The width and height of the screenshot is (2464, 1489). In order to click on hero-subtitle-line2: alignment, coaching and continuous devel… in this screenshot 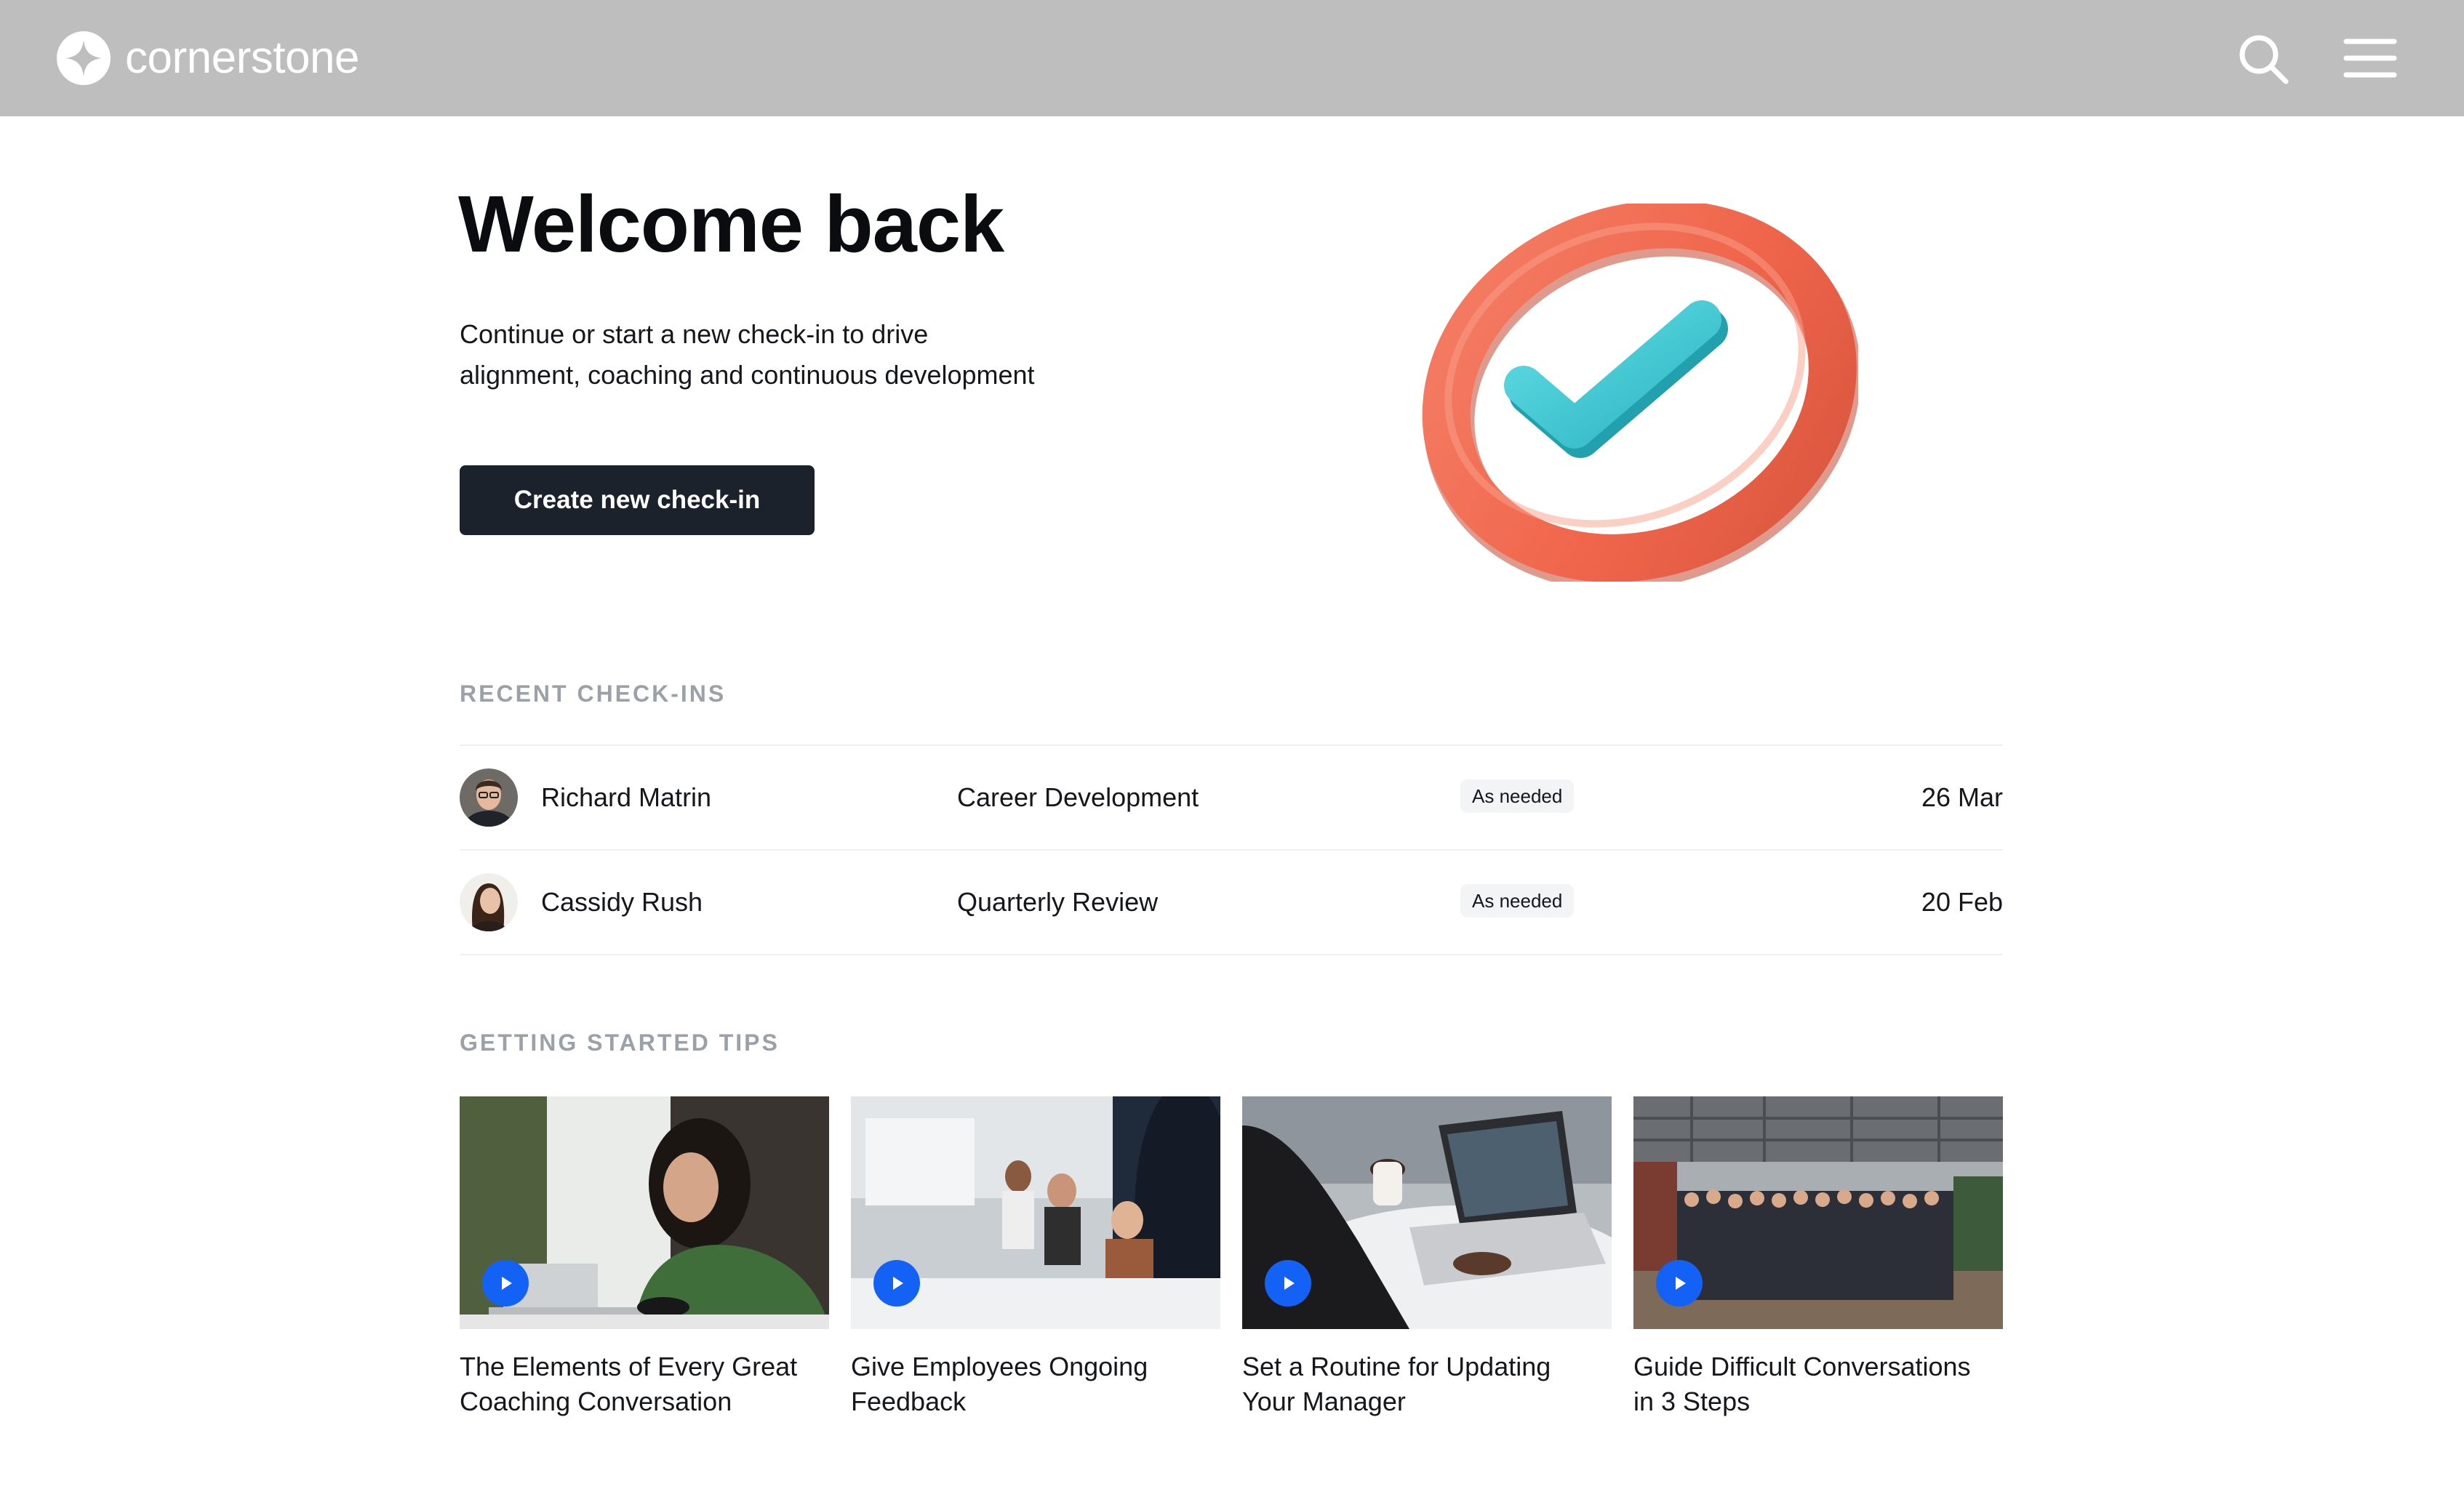, I will do `click(747, 375)`.